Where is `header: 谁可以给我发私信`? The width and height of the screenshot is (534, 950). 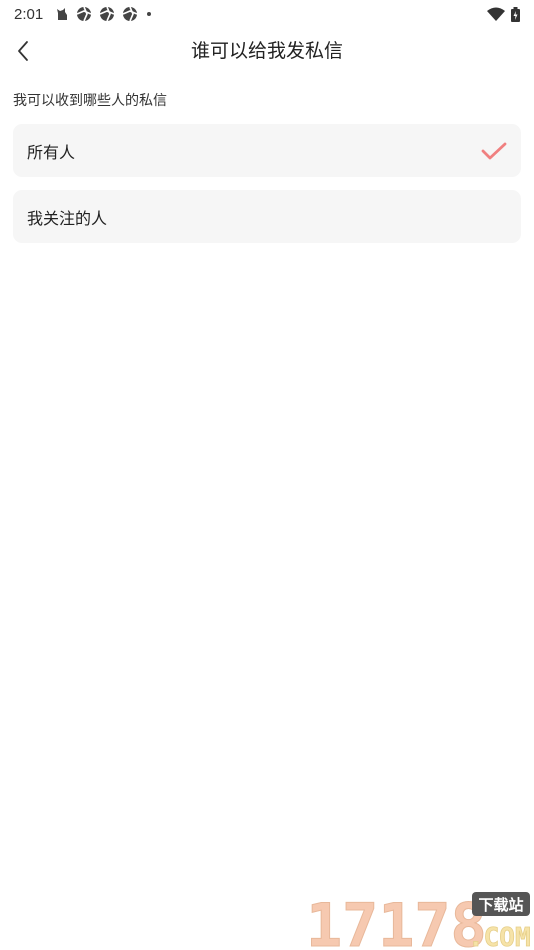
header: 谁可以给我发私信 is located at coordinates (267, 51).